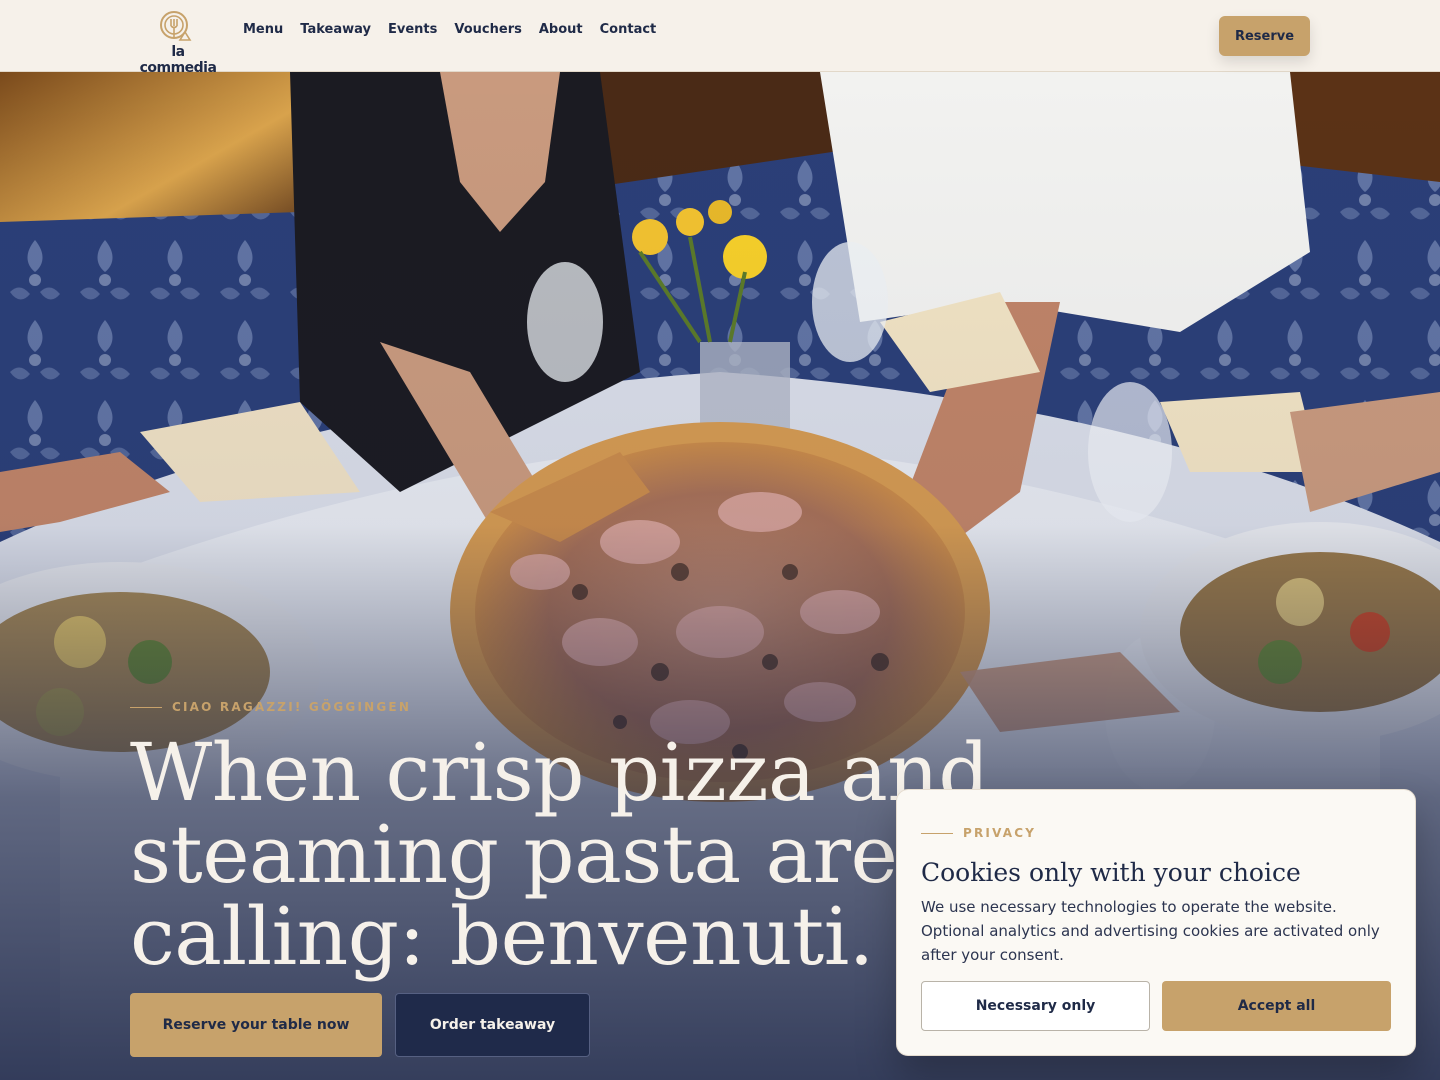 The image size is (1440, 1080). I want to click on nav-about: About, so click(561, 29).